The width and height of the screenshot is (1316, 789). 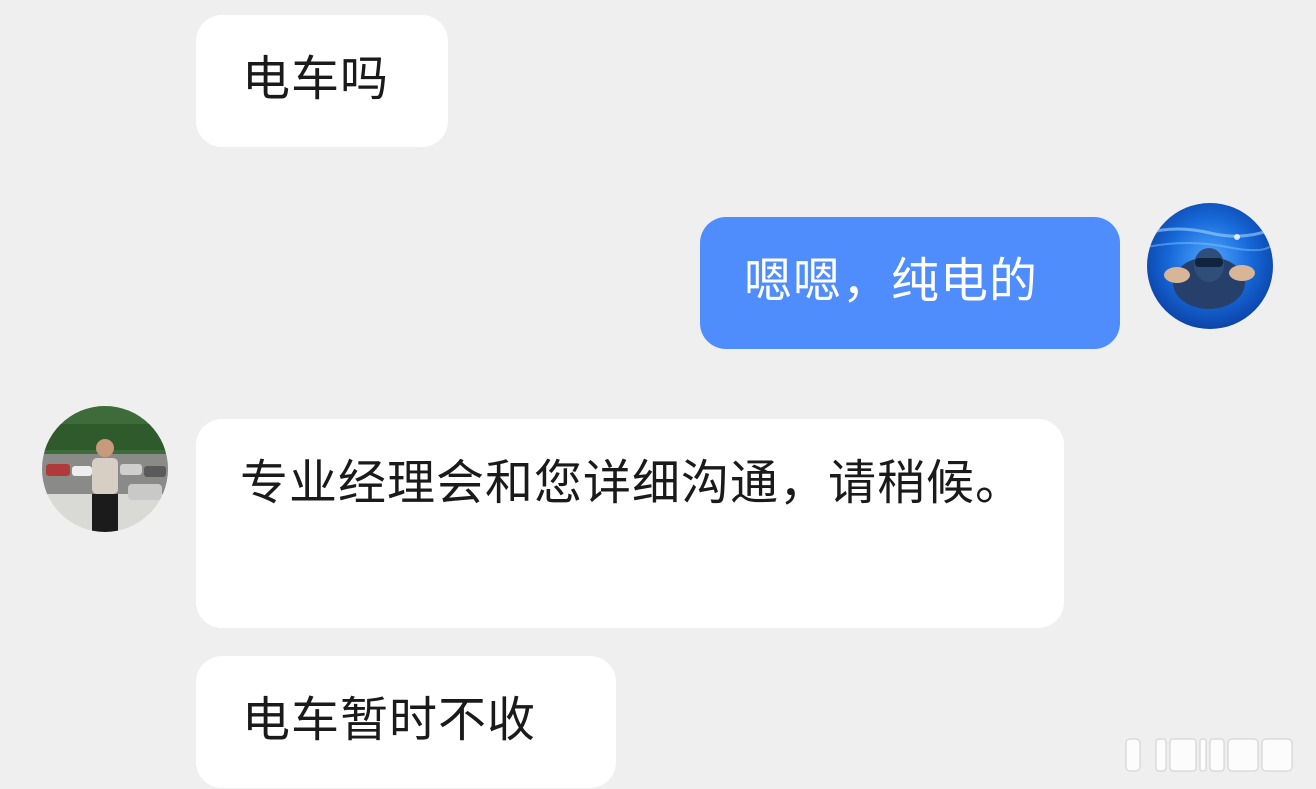 I want to click on message-bubble-outgoing: 嗯嗯，纯电的, so click(x=910, y=283).